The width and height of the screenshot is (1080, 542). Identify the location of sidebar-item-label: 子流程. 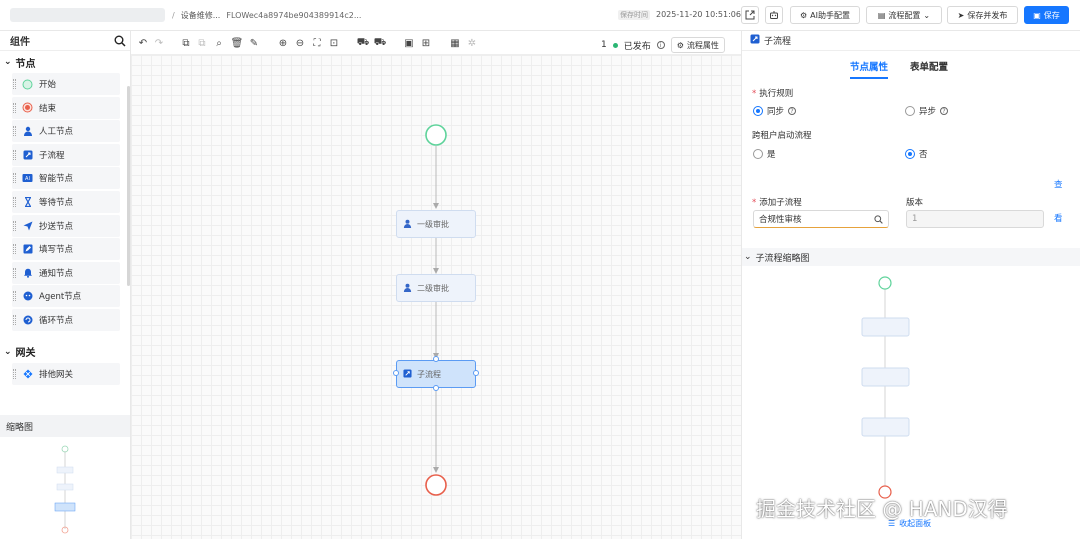
(52, 155).